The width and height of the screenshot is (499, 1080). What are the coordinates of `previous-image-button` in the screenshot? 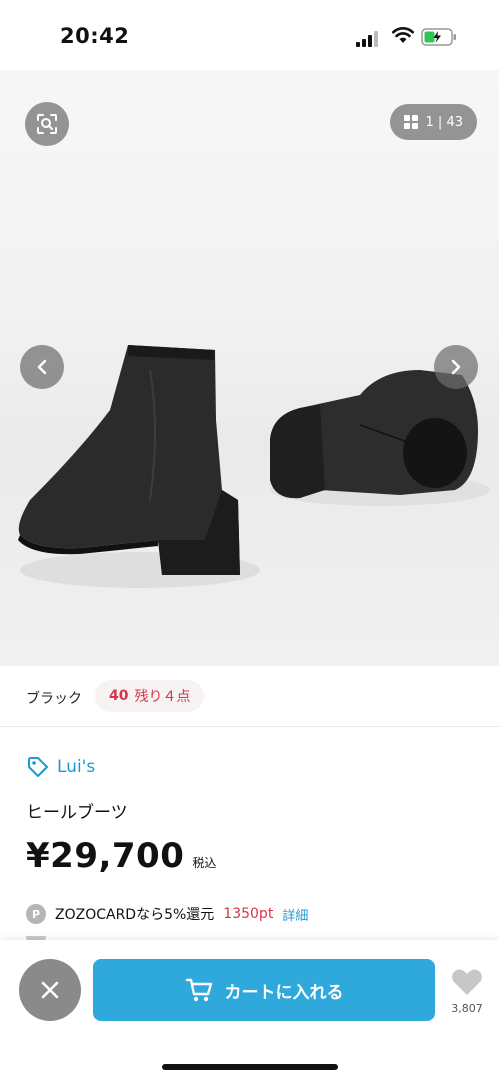 It's located at (42, 367).